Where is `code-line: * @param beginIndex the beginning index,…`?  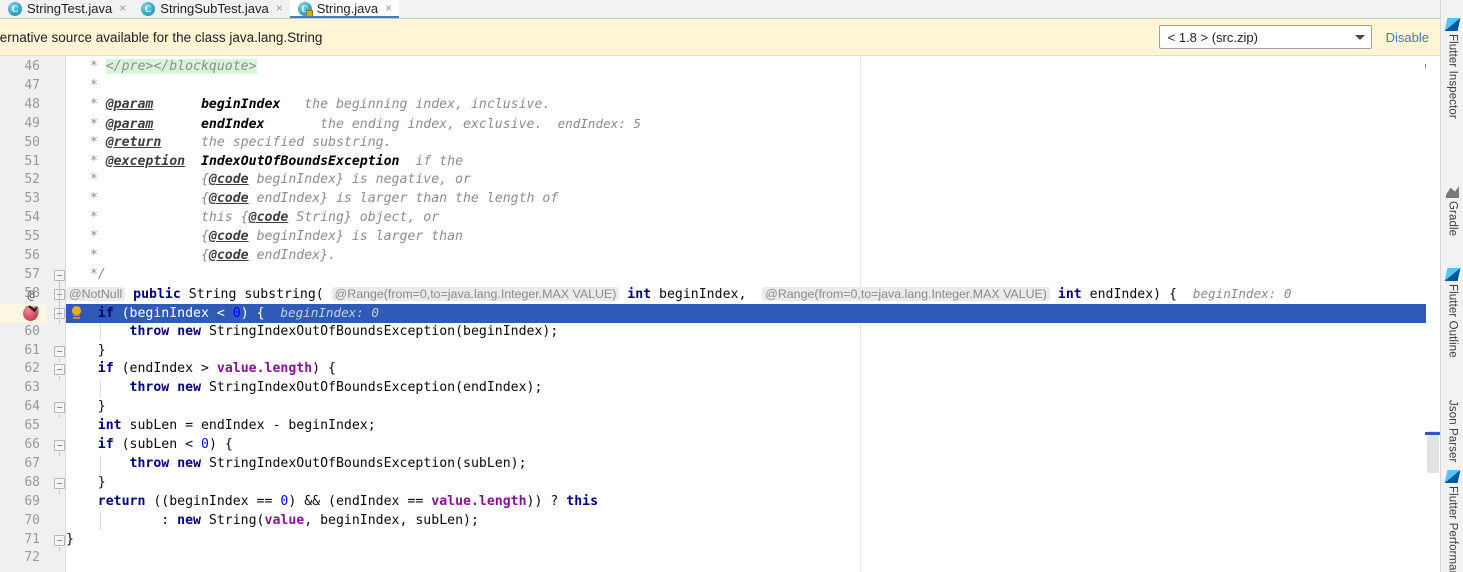
code-line: * @param beginIndex the beginning index,… is located at coordinates (746, 105).